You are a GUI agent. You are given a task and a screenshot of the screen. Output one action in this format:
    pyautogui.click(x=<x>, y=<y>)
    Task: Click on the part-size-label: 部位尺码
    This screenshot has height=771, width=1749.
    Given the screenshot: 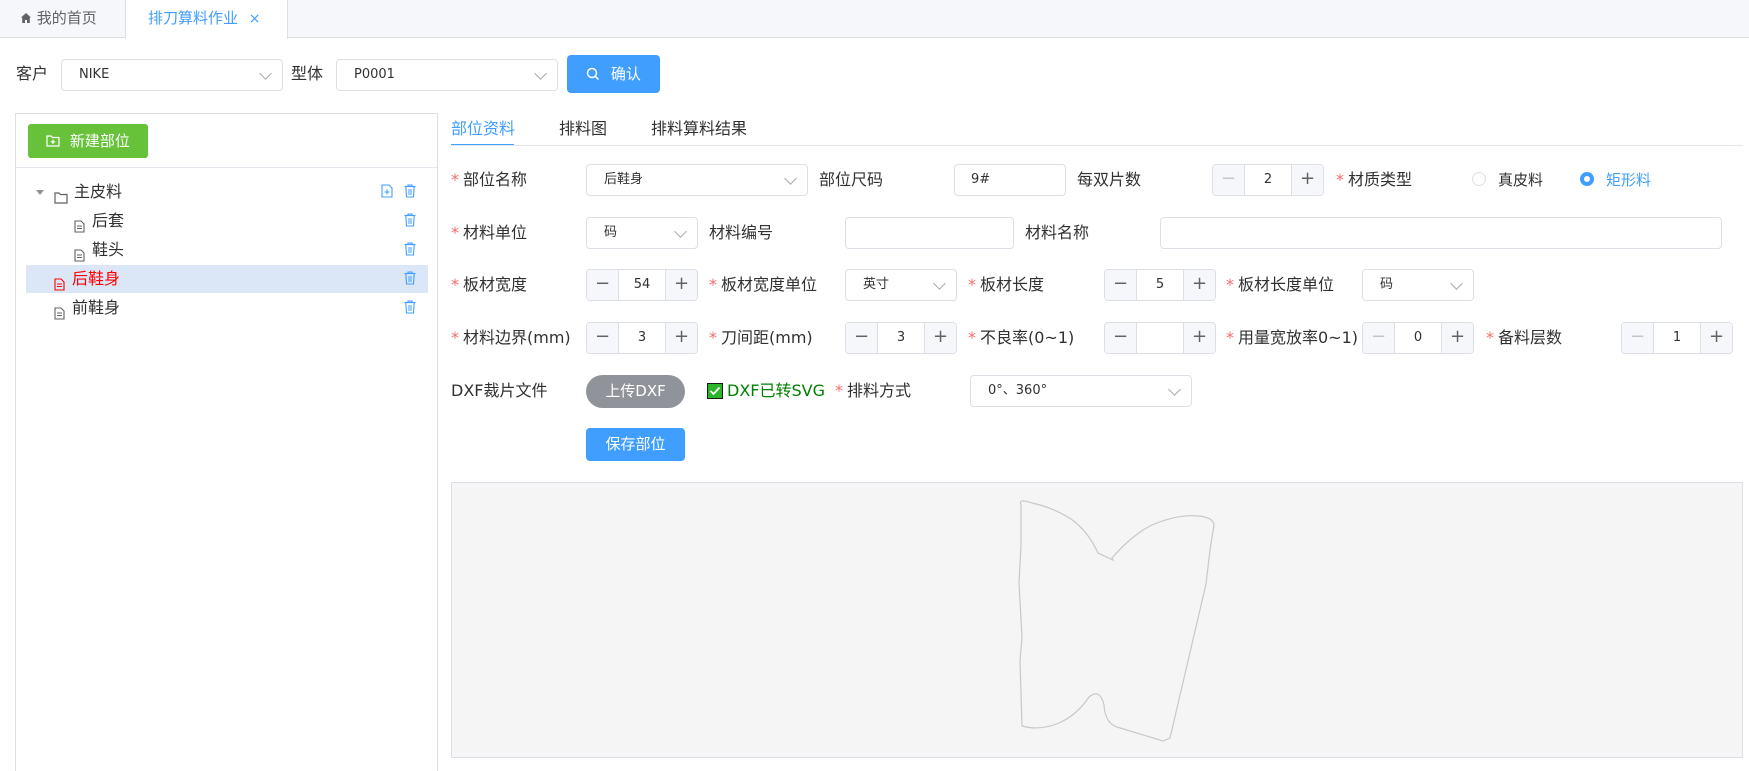 What is the action you would take?
    pyautogui.click(x=851, y=179)
    